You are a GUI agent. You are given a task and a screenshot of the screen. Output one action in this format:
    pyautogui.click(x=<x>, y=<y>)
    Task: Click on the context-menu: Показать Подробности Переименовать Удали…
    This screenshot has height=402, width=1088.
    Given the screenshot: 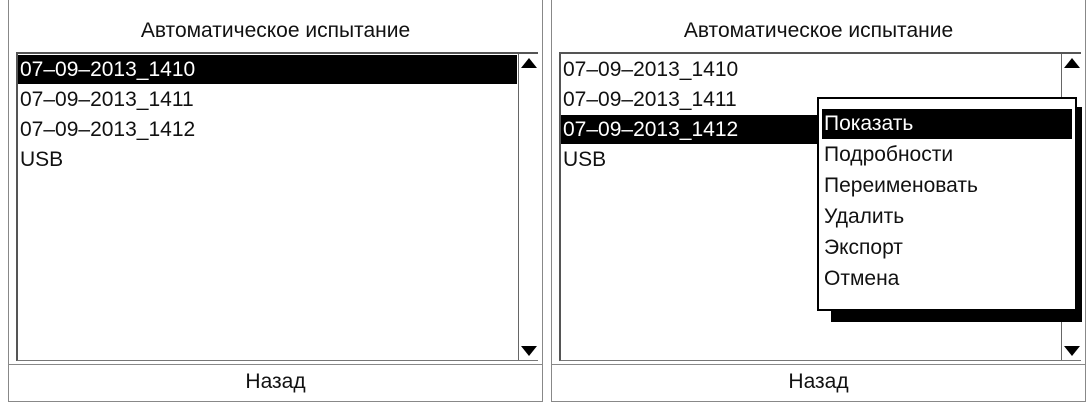 What is the action you would take?
    pyautogui.click(x=947, y=204)
    